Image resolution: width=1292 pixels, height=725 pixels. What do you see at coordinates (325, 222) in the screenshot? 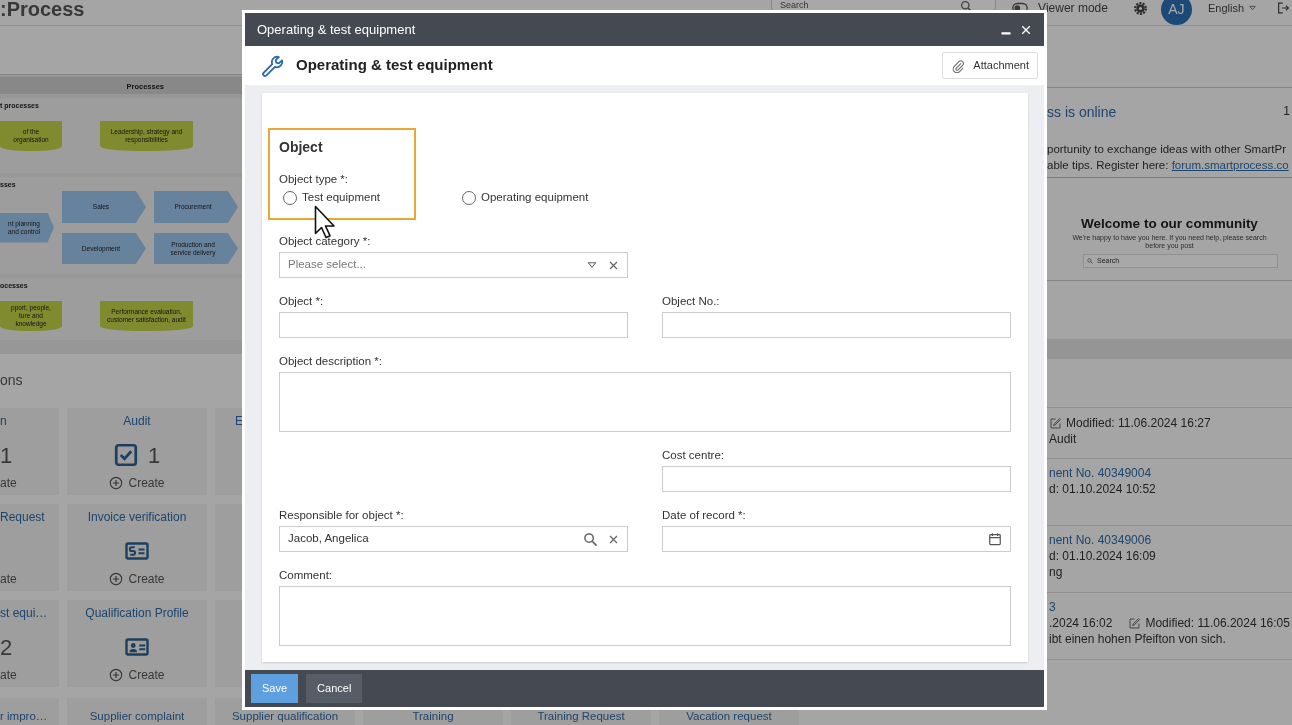
I see `mouse-pointer-icon` at bounding box center [325, 222].